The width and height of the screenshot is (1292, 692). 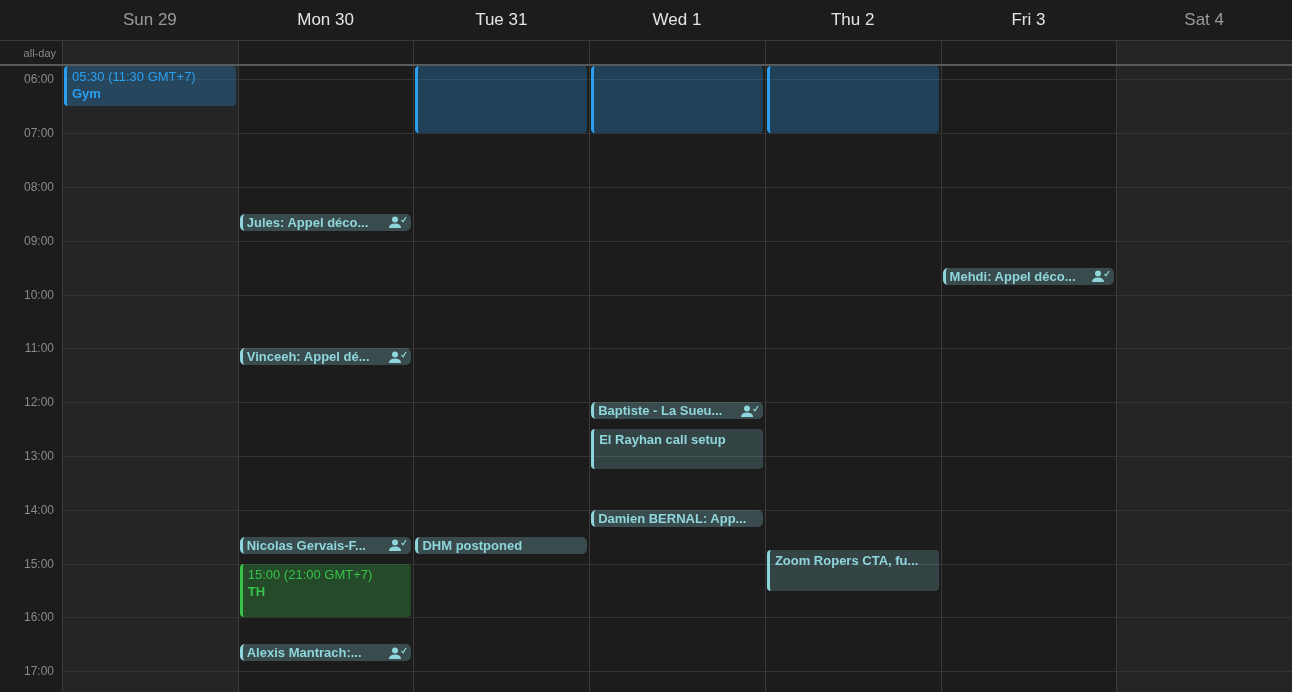 I want to click on day-header: Wed 1, so click(x=677, y=20).